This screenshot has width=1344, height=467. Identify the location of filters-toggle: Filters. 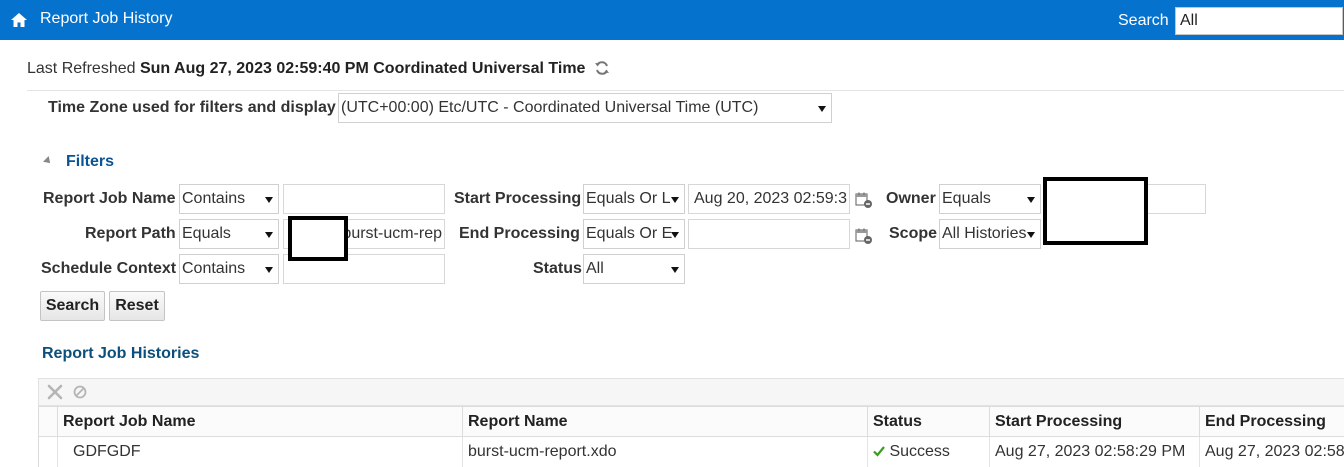
(79, 162).